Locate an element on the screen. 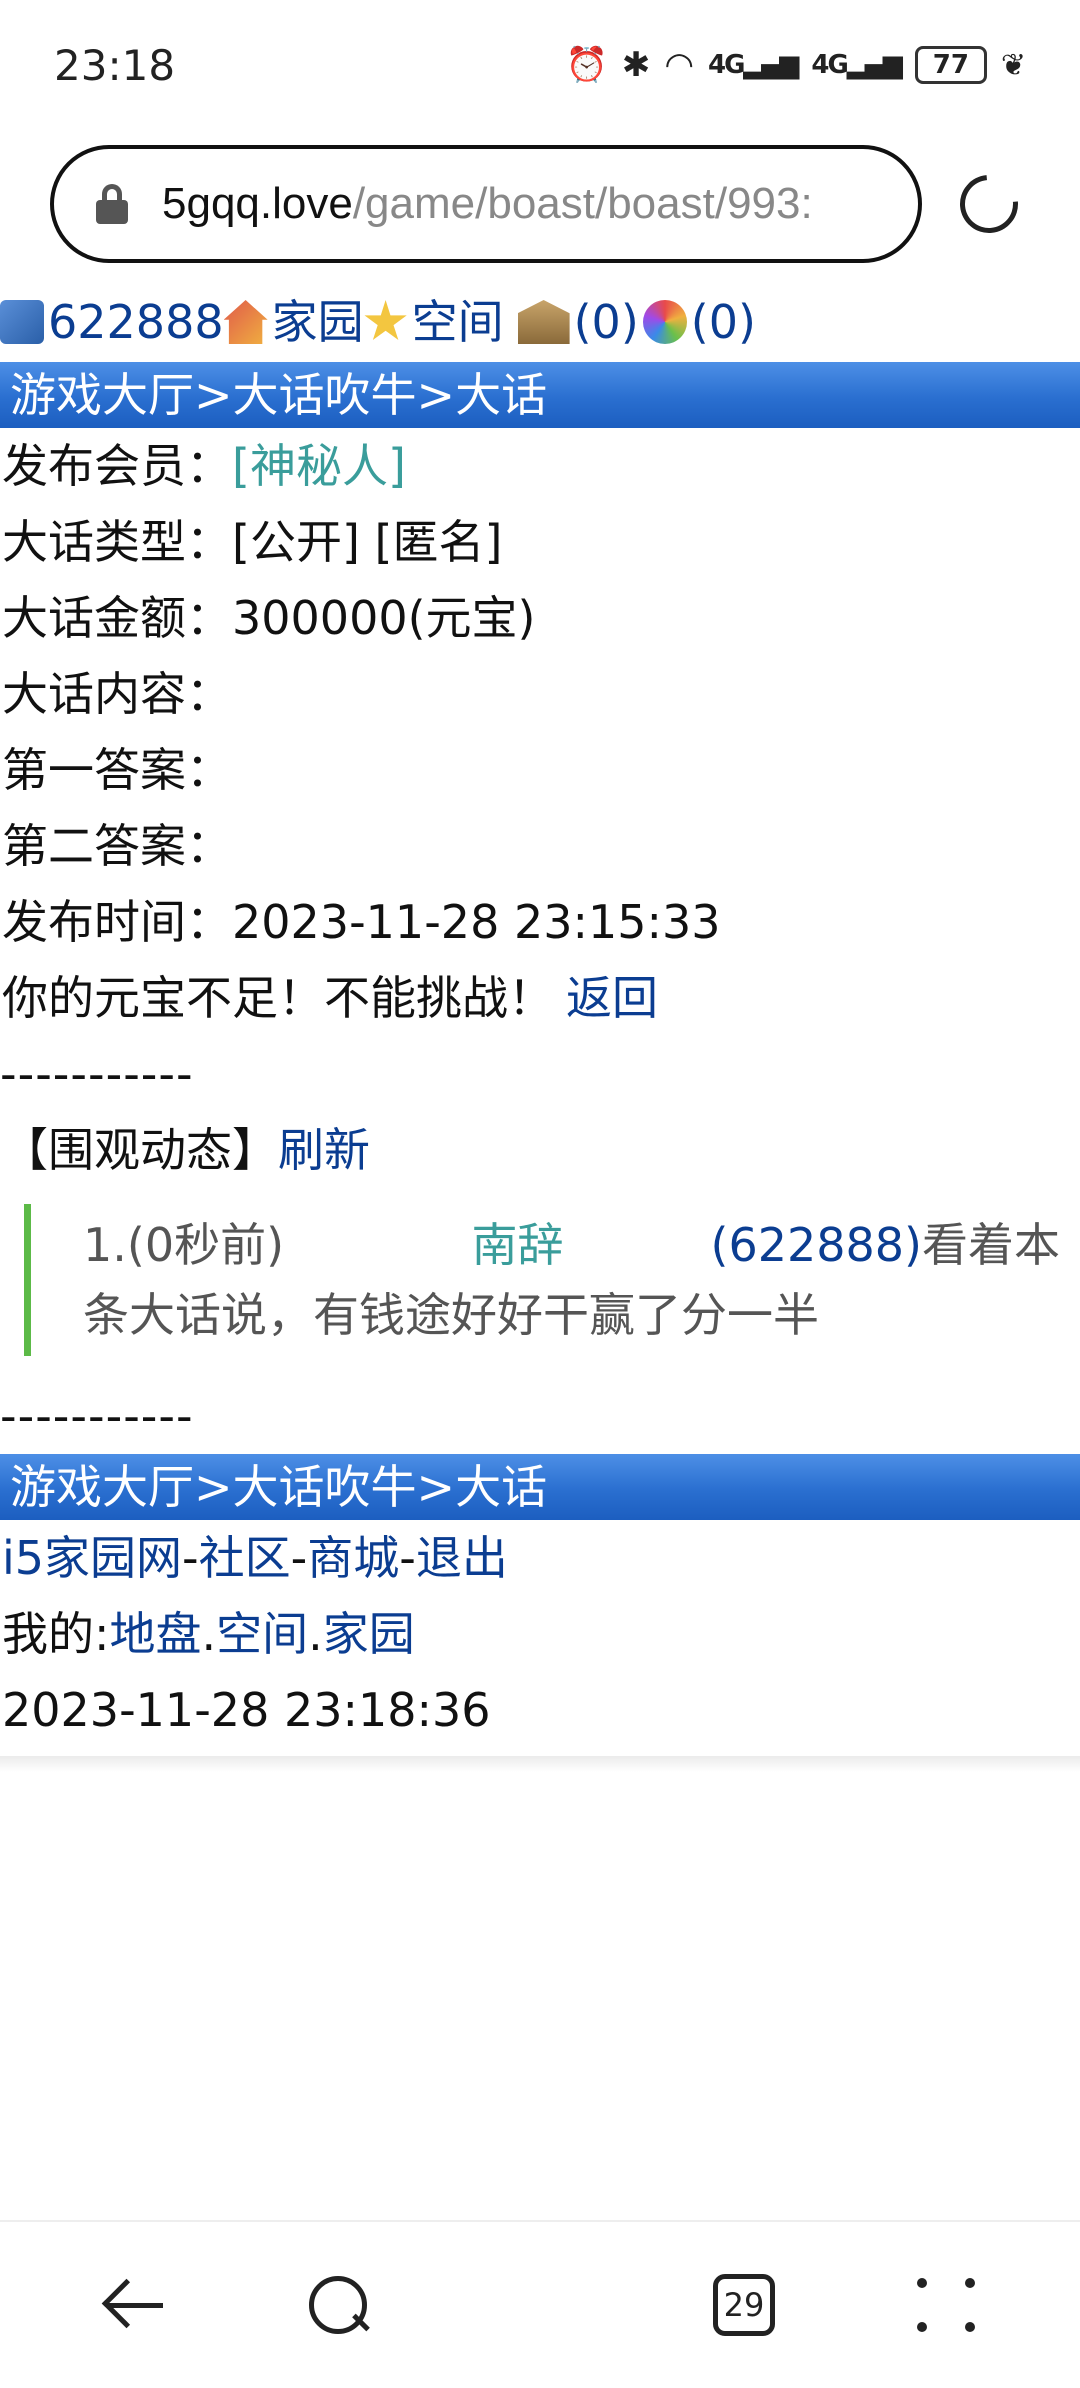  footer-links: i5家园网-社区-商城-退出 is located at coordinates (255, 1558).